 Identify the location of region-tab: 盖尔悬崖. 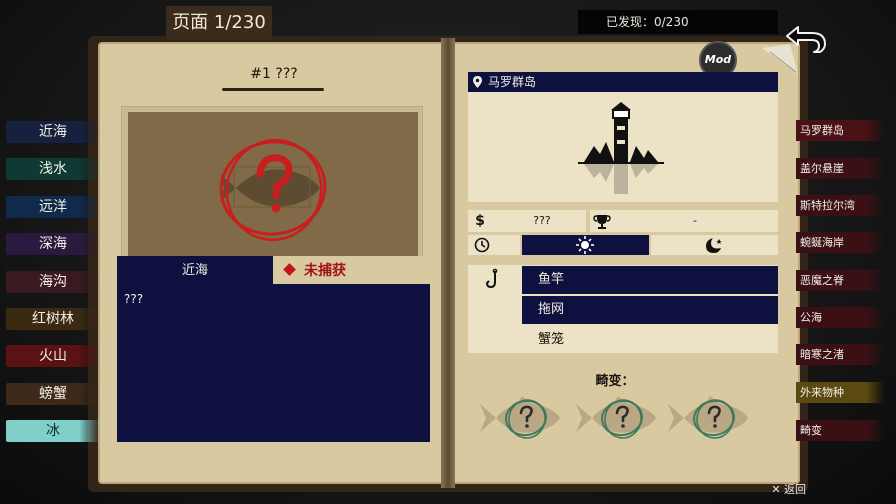
(840, 168).